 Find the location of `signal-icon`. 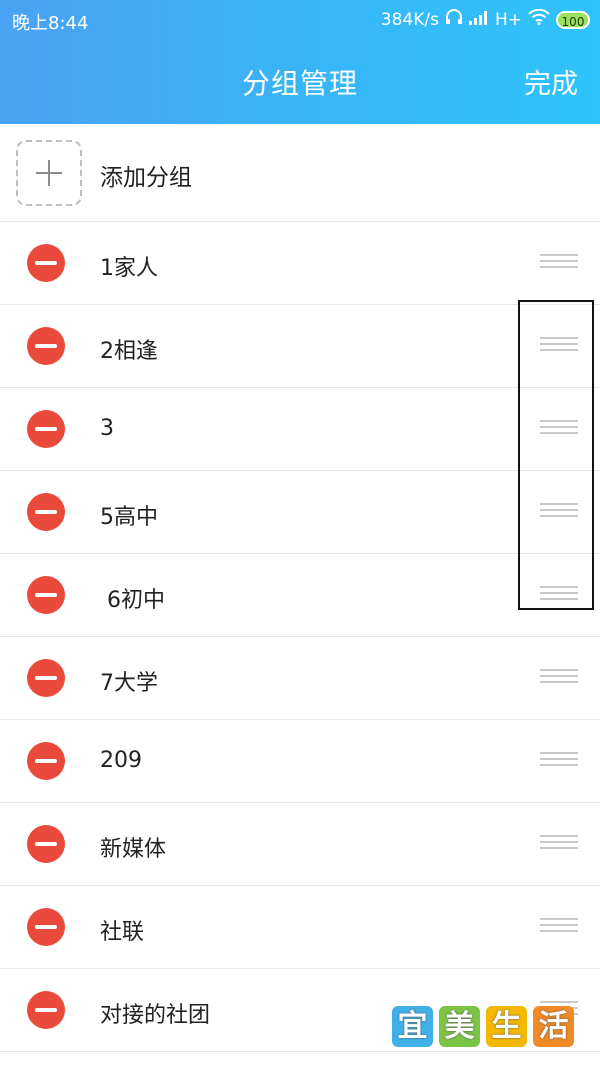

signal-icon is located at coordinates (478, 20).